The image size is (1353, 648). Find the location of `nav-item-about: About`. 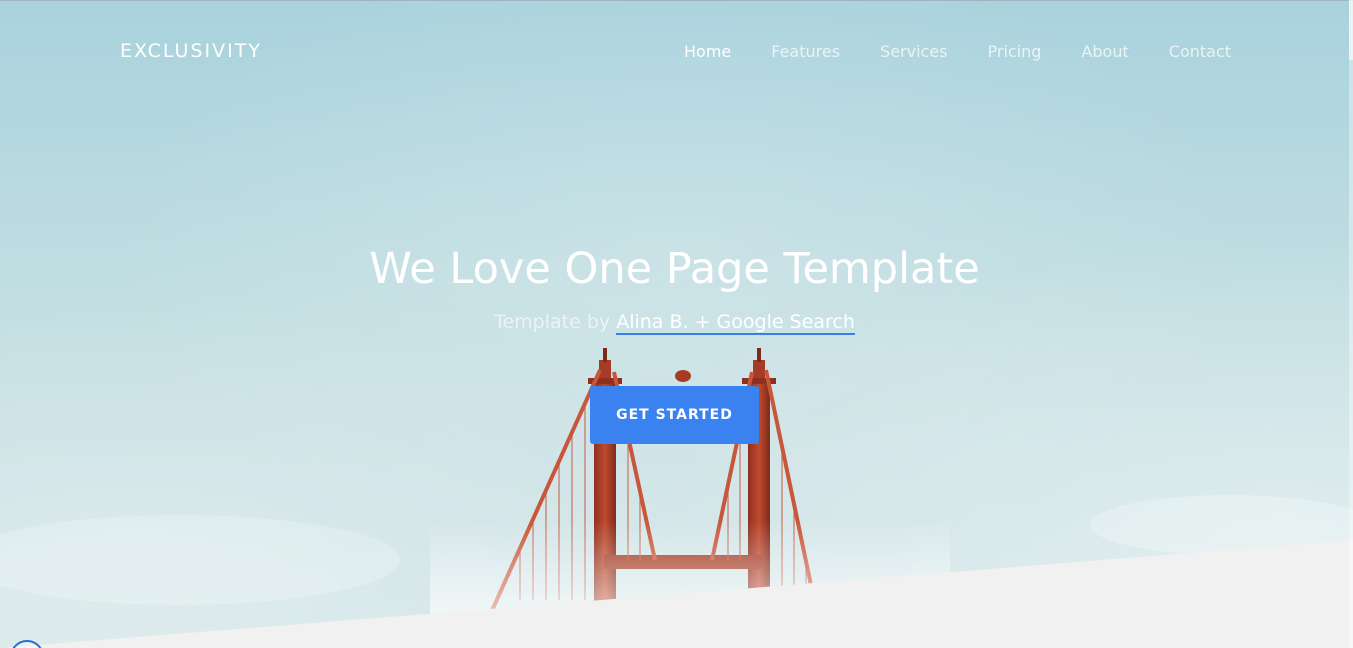

nav-item-about: About is located at coordinates (1104, 51).